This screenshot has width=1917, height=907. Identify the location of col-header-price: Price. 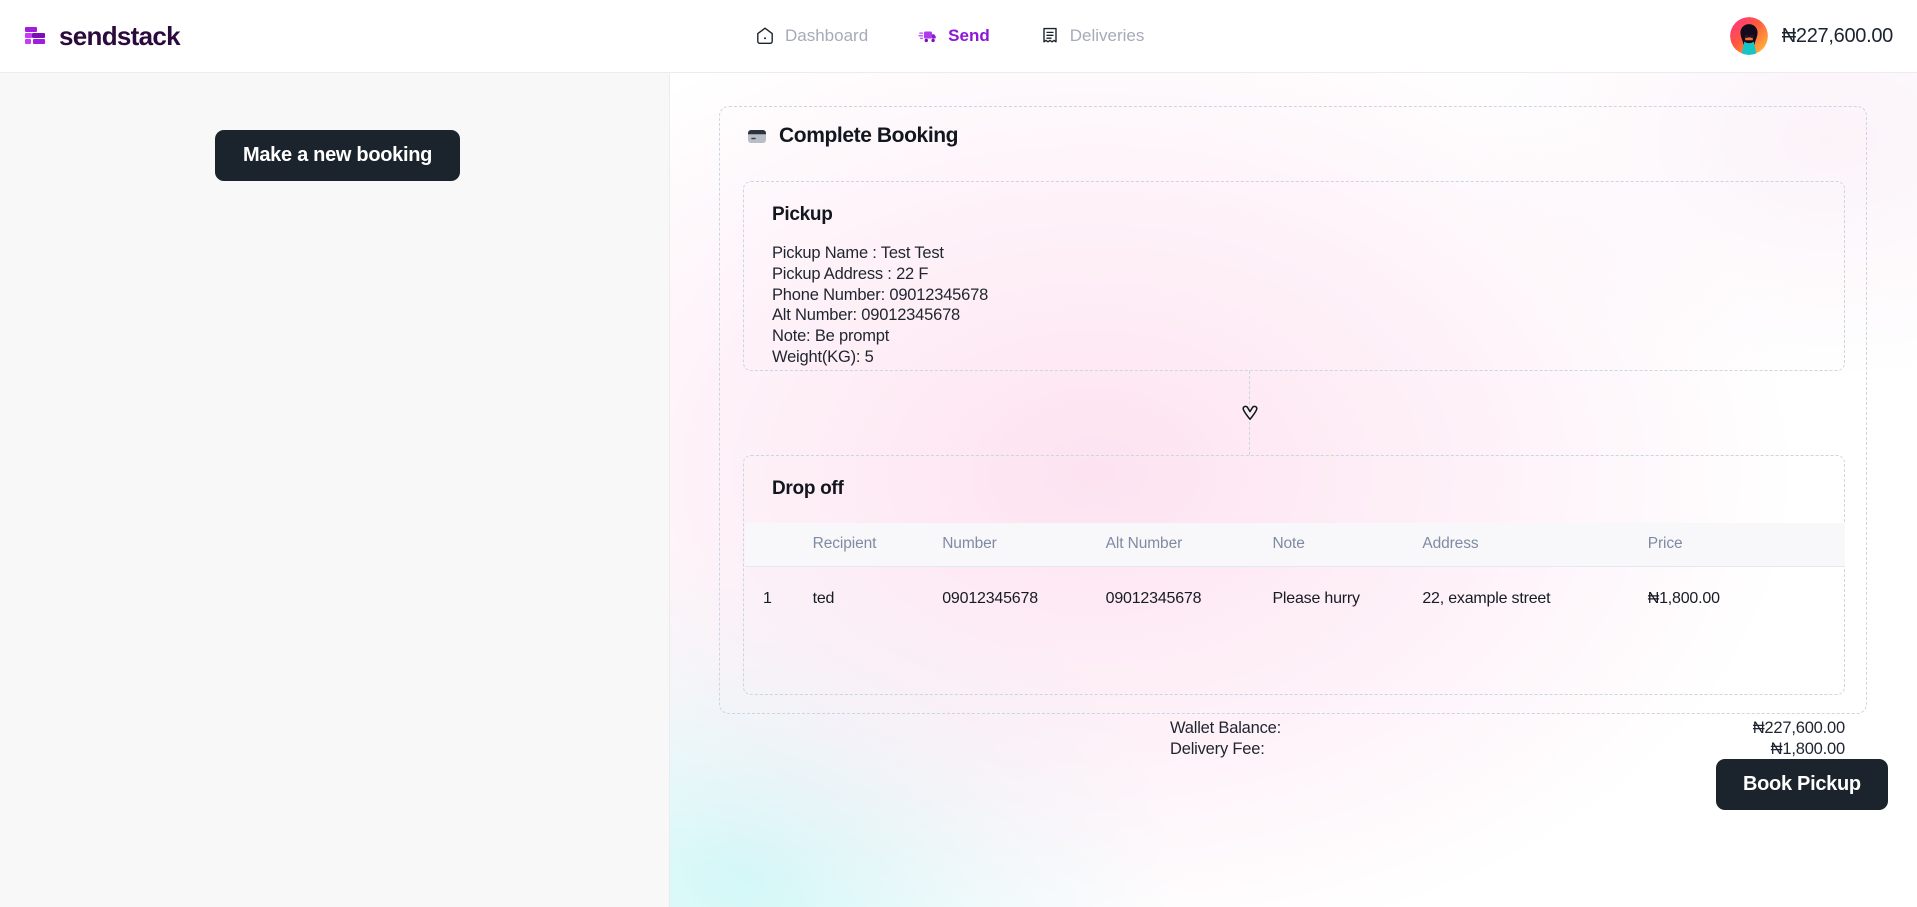
(1746, 545).